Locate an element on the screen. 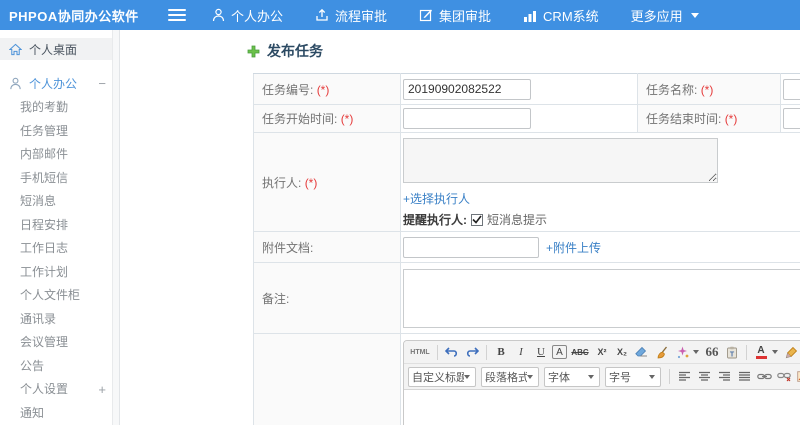  insert-image-button is located at coordinates (797, 376).